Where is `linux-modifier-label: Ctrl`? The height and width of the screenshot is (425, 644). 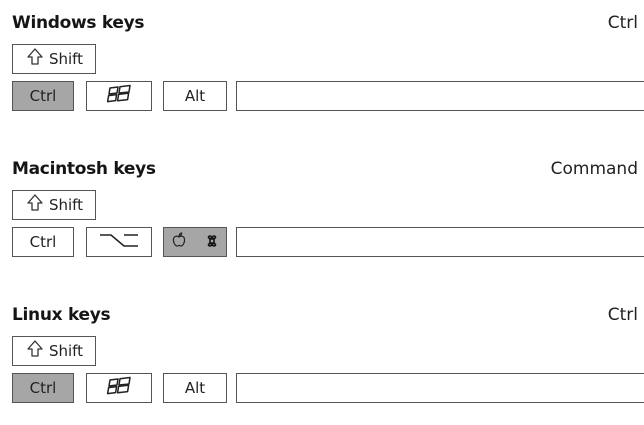
linux-modifier-label: Ctrl is located at coordinates (622, 315).